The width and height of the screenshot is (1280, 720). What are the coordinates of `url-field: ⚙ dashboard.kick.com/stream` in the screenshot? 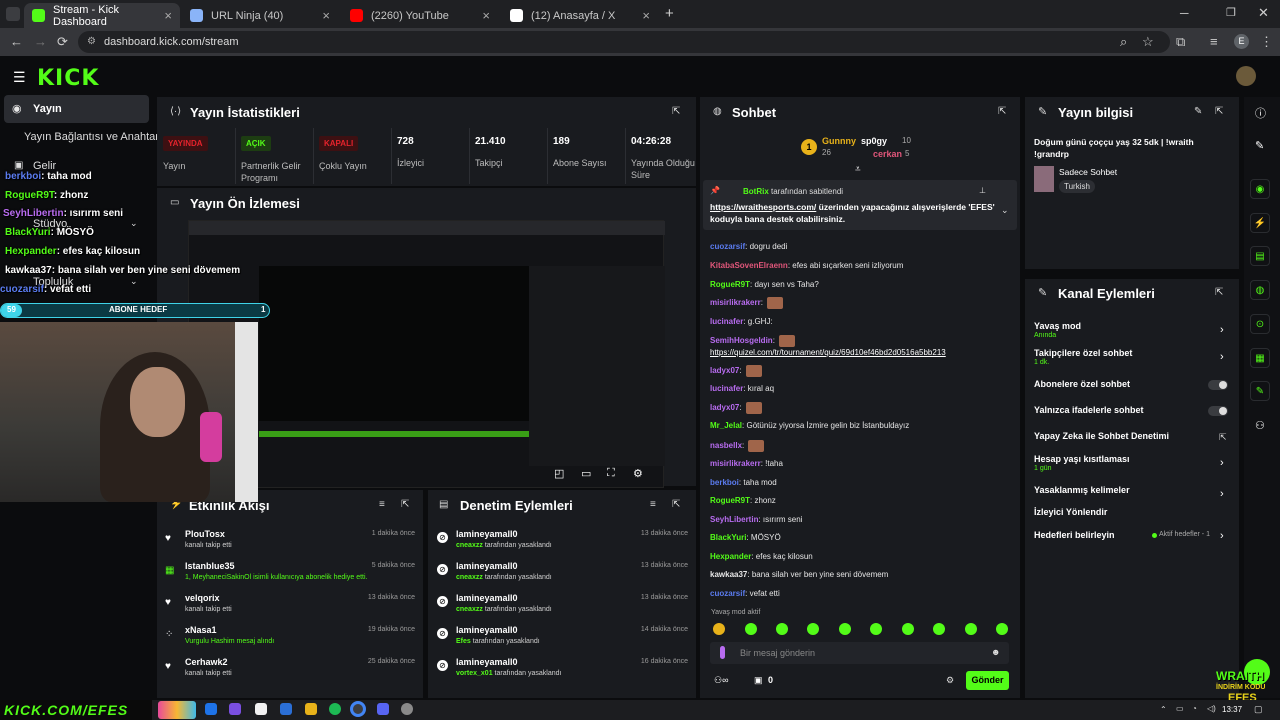 It's located at (624, 42).